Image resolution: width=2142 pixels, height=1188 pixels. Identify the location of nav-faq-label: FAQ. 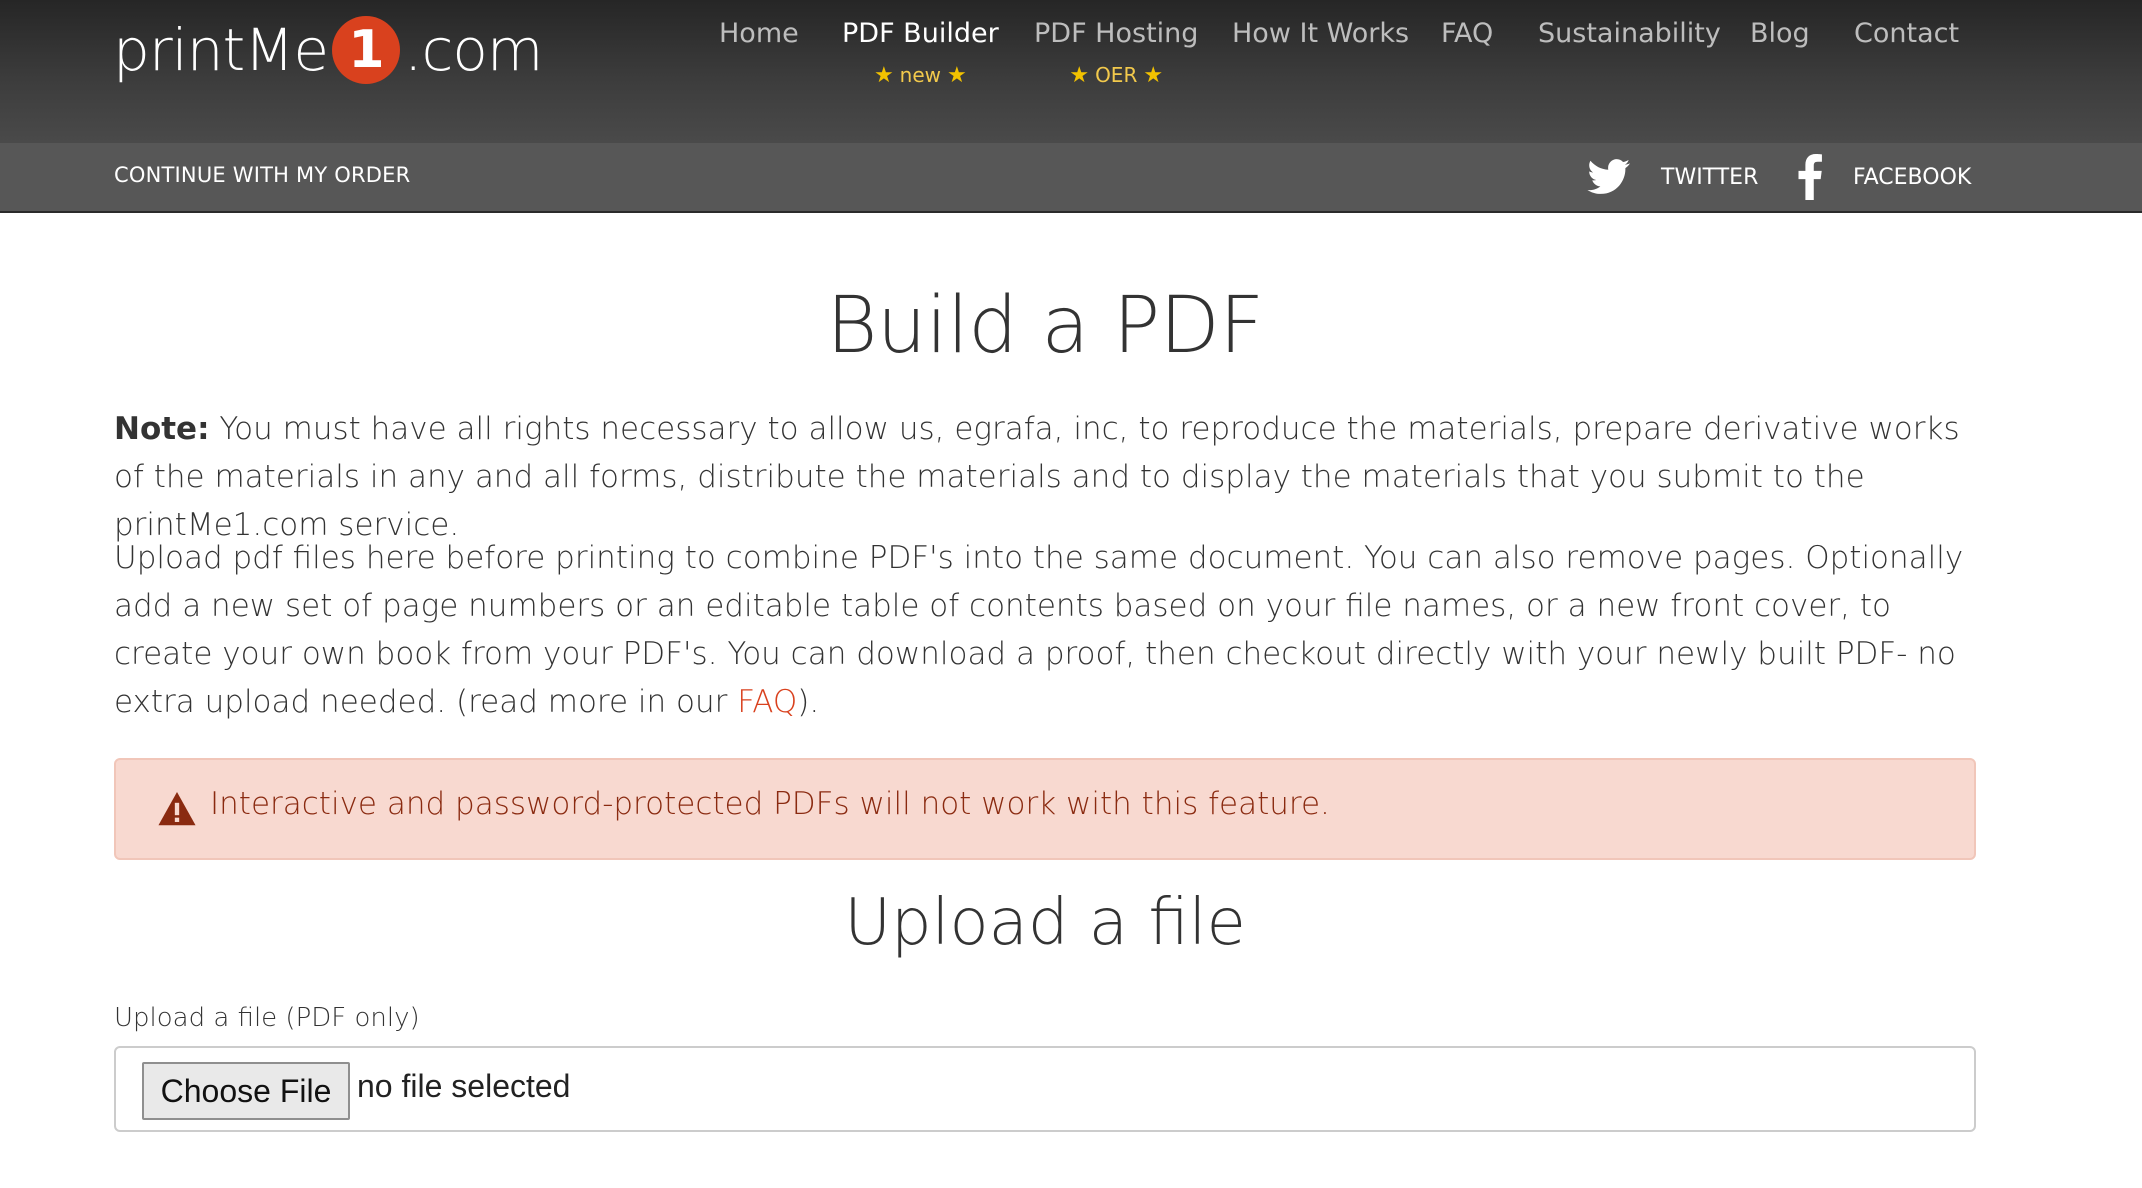
(1467, 33).